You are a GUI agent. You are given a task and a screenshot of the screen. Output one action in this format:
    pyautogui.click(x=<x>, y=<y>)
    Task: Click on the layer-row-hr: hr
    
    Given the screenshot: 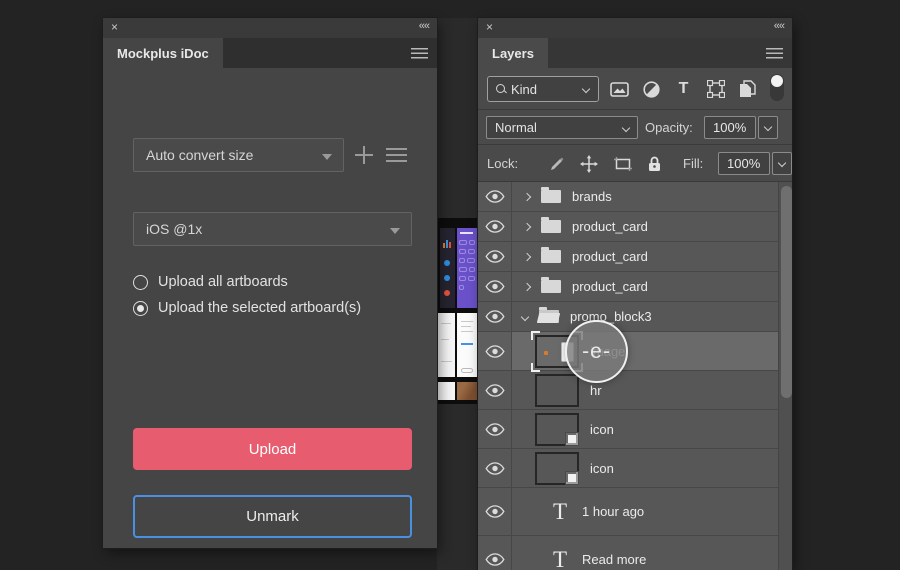 What is the action you would take?
    pyautogui.click(x=628, y=390)
    